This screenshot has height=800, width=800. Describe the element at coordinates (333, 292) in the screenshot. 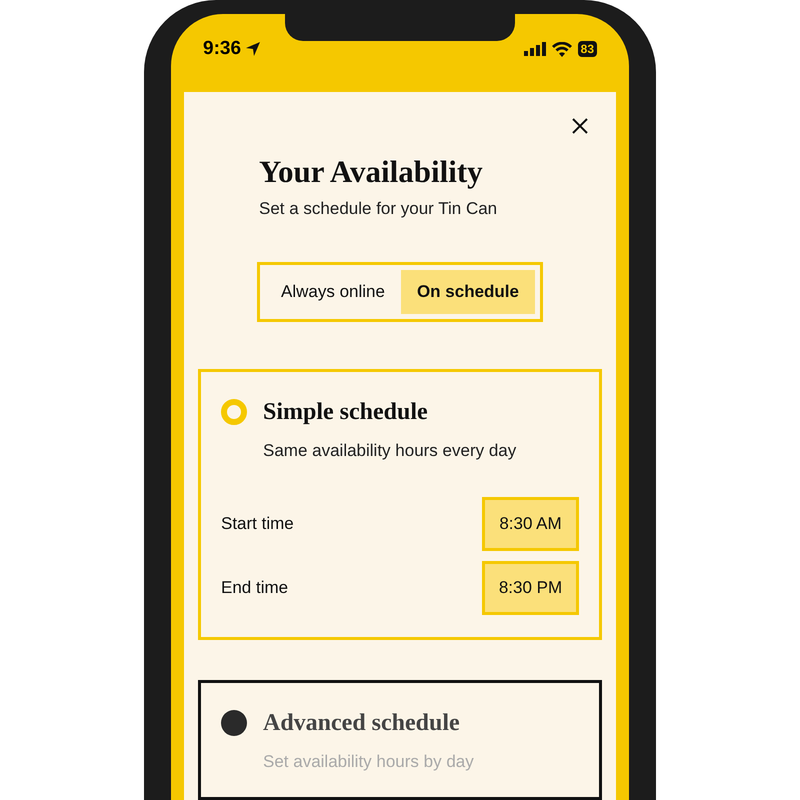

I see `mode-tab: Always online` at that location.